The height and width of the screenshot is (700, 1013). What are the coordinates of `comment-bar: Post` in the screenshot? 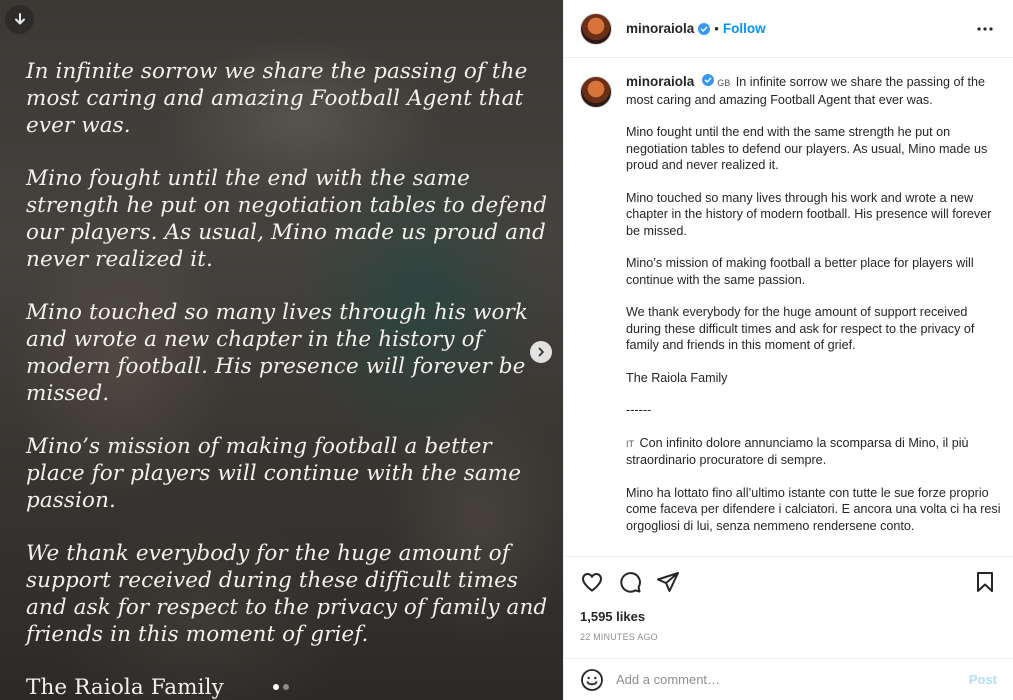 It's located at (788, 679).